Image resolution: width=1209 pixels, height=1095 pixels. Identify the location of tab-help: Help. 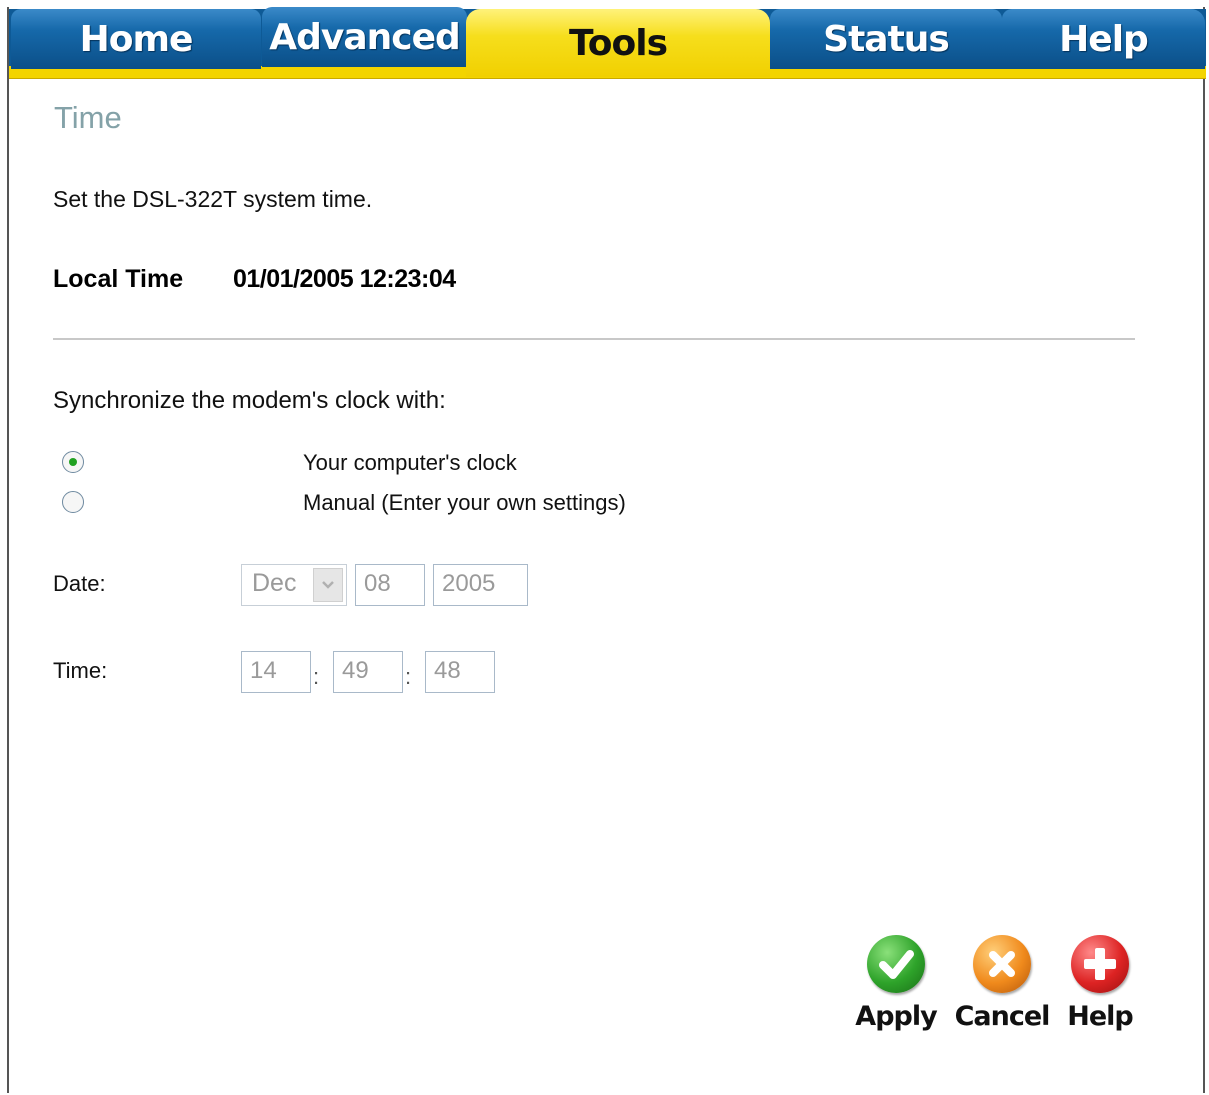
(1103, 39).